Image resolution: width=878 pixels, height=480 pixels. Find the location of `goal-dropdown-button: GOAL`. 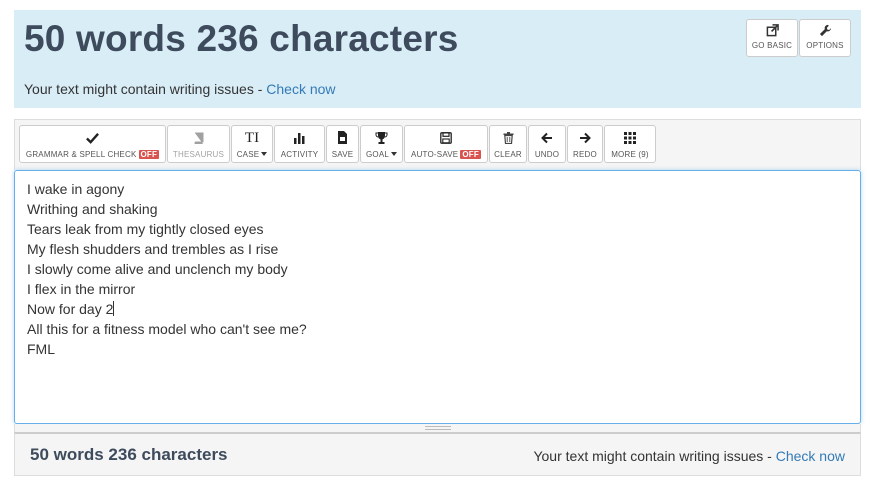

goal-dropdown-button: GOAL is located at coordinates (381, 144).